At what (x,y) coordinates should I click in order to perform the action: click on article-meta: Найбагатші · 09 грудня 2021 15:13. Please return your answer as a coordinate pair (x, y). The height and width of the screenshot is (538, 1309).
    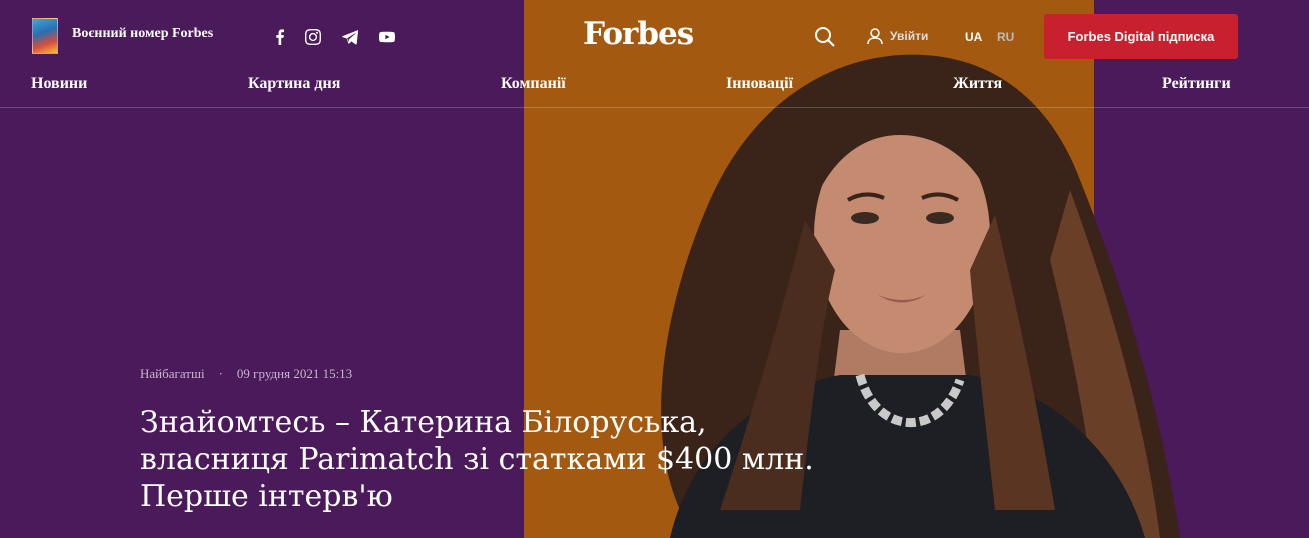
    Looking at the image, I should click on (246, 374).